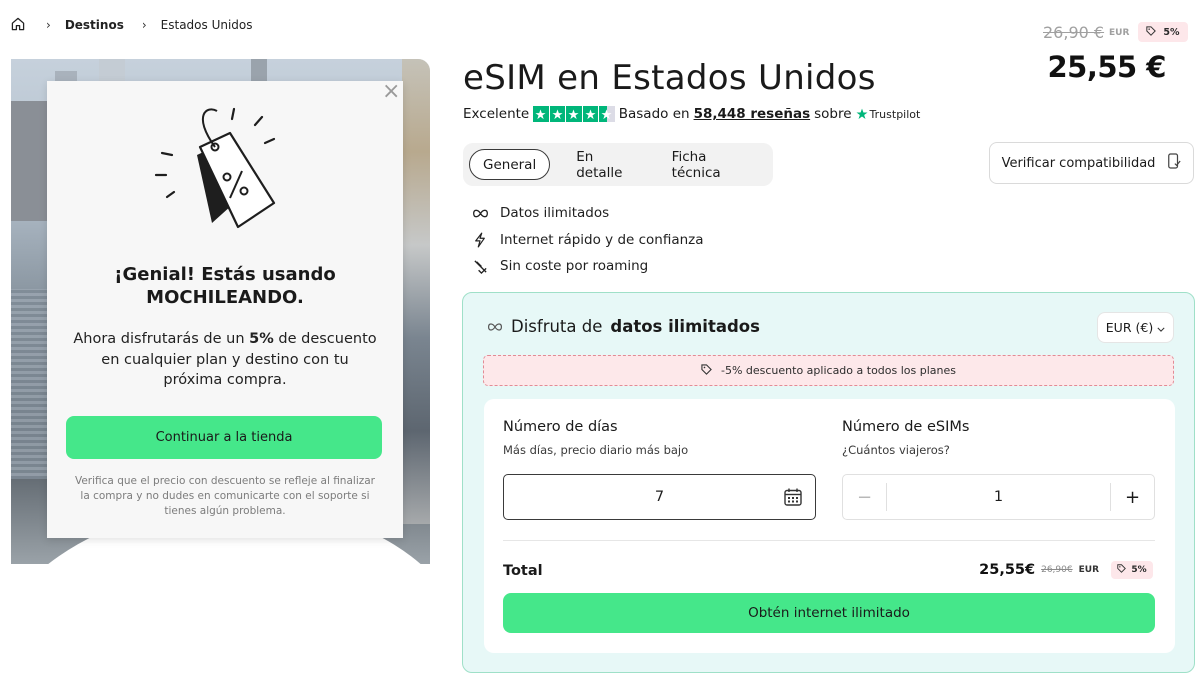  I want to click on discount-badge: 5%, so click(1163, 32).